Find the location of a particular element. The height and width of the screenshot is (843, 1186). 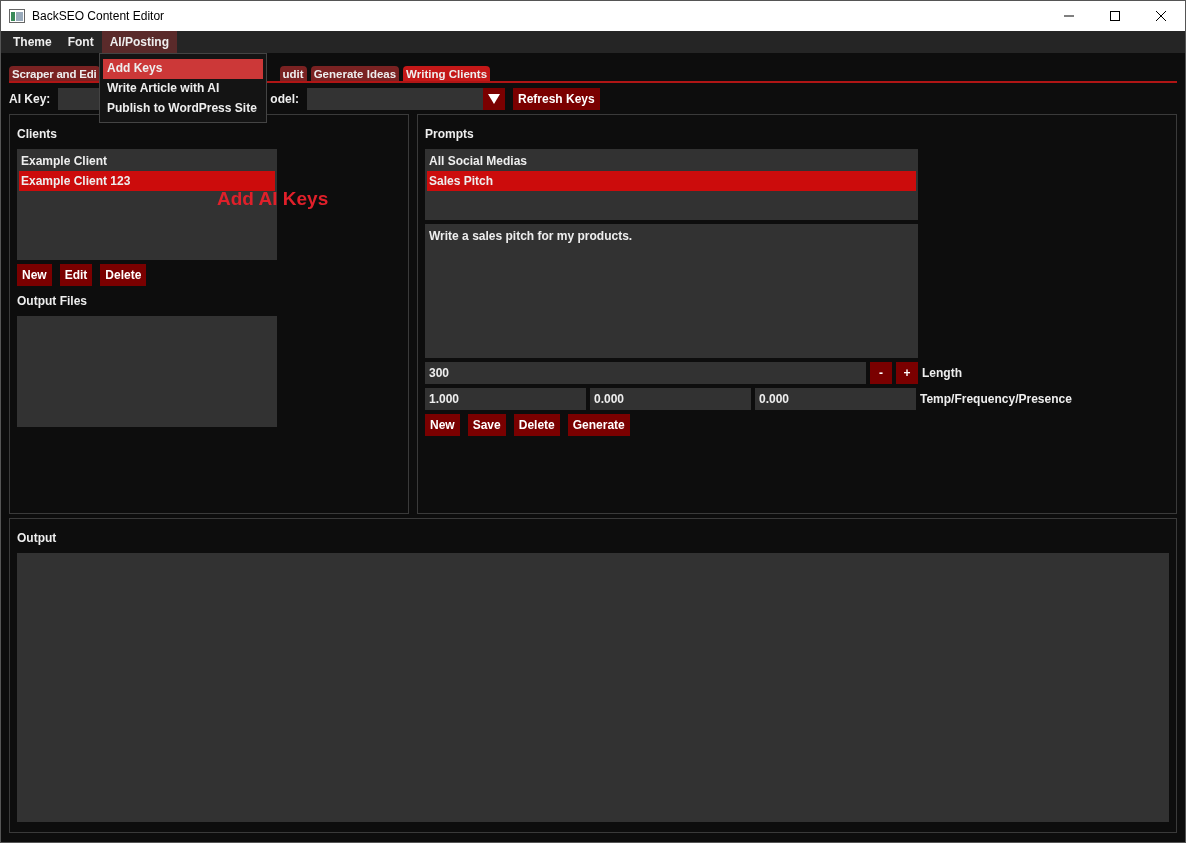

section-title: Clients is located at coordinates (37, 134).